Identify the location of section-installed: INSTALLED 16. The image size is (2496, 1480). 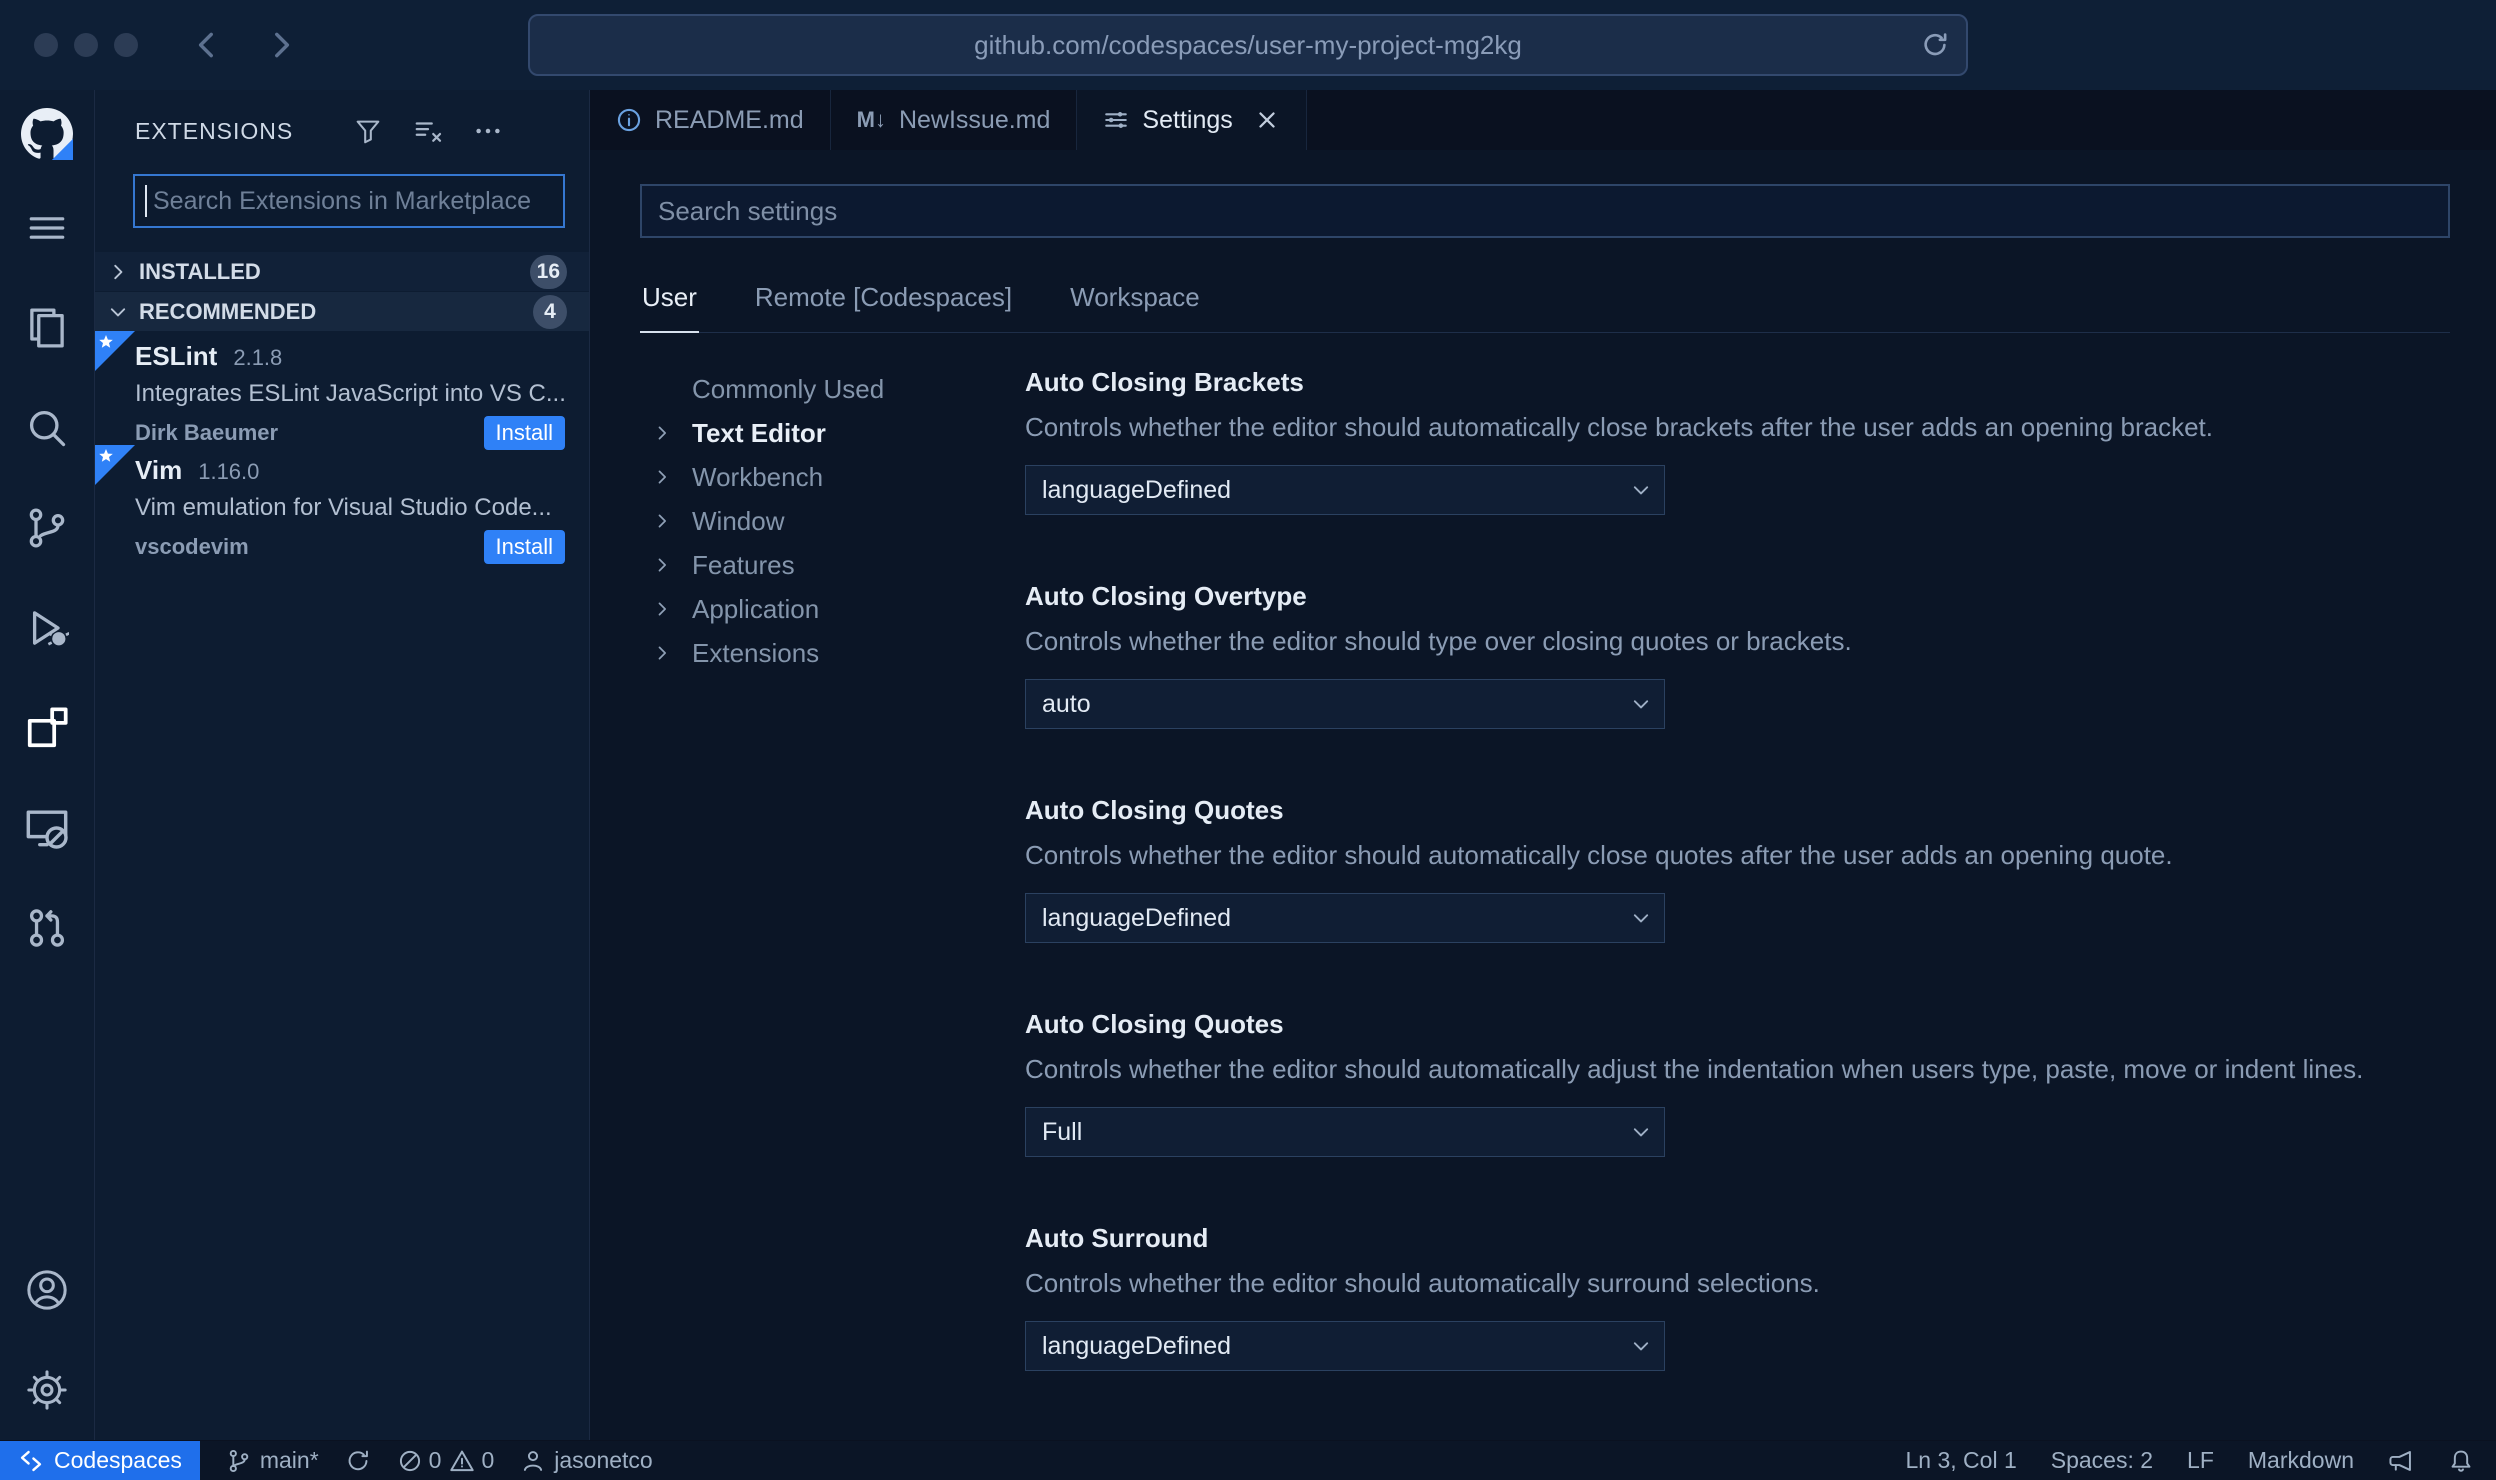
(342, 271).